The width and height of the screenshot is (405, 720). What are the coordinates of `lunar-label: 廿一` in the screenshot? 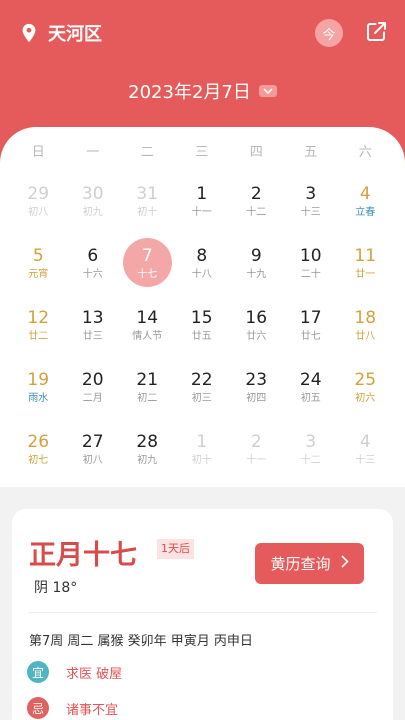 It's located at (365, 274).